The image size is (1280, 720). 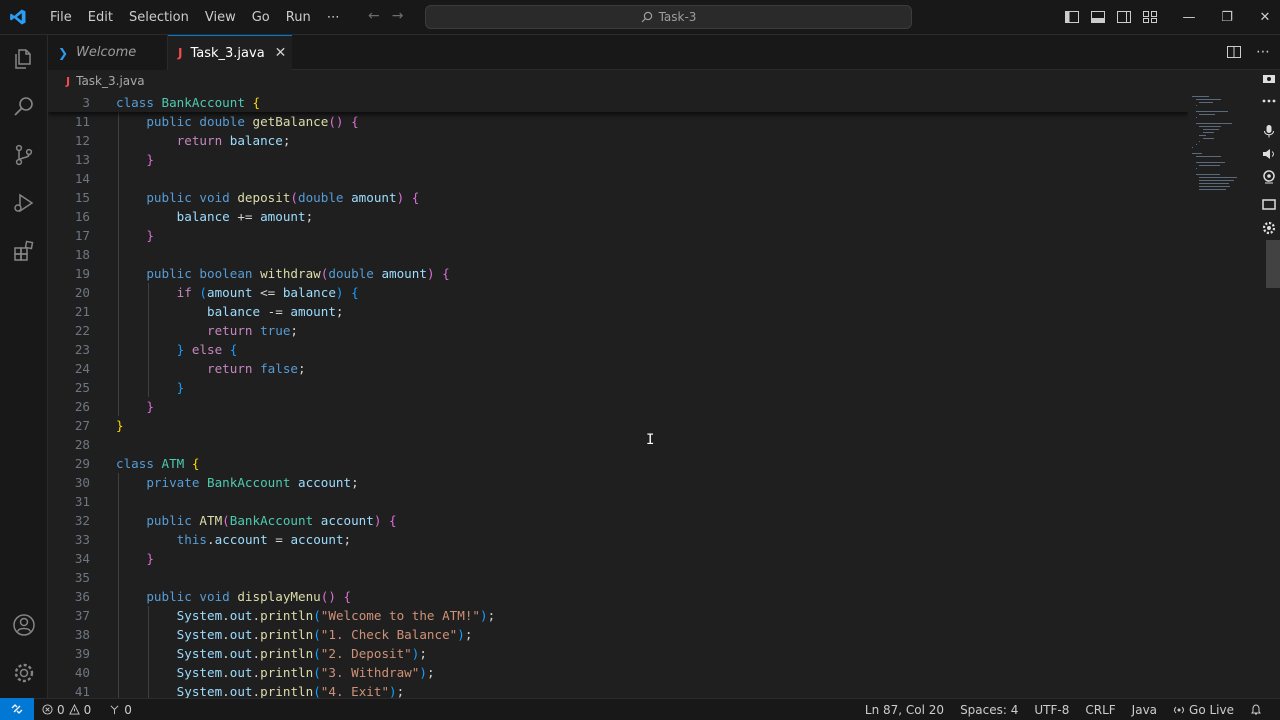 I want to click on camera-icon, so click(x=1269, y=78).